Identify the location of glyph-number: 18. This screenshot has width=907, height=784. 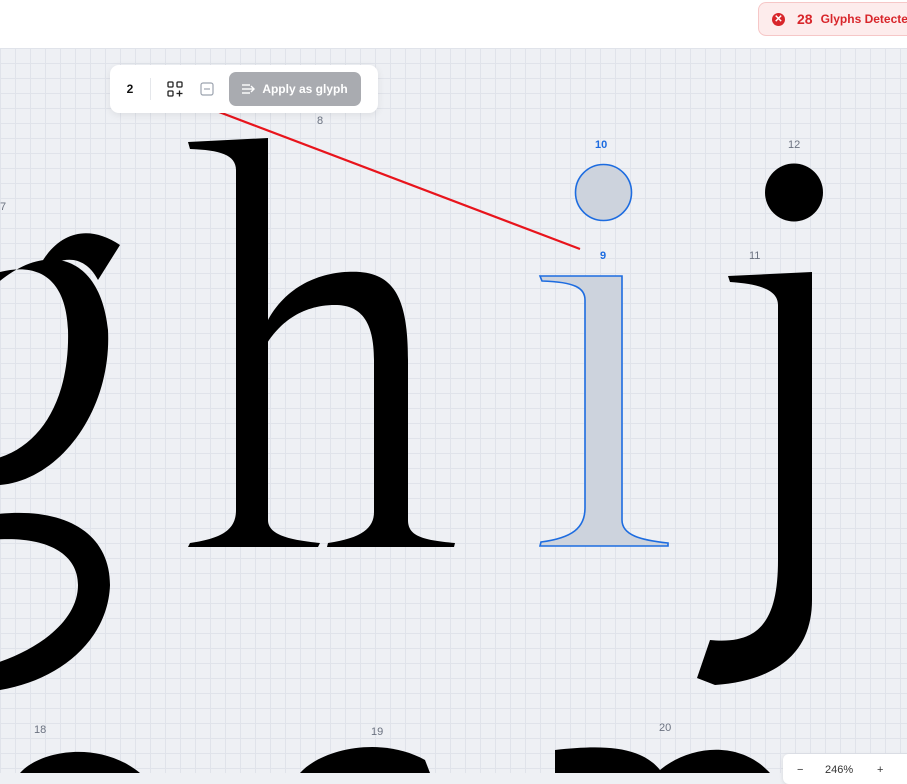
(40, 730).